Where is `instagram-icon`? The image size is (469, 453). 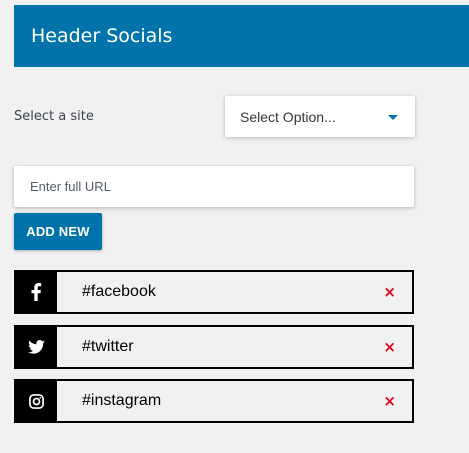 instagram-icon is located at coordinates (36, 401).